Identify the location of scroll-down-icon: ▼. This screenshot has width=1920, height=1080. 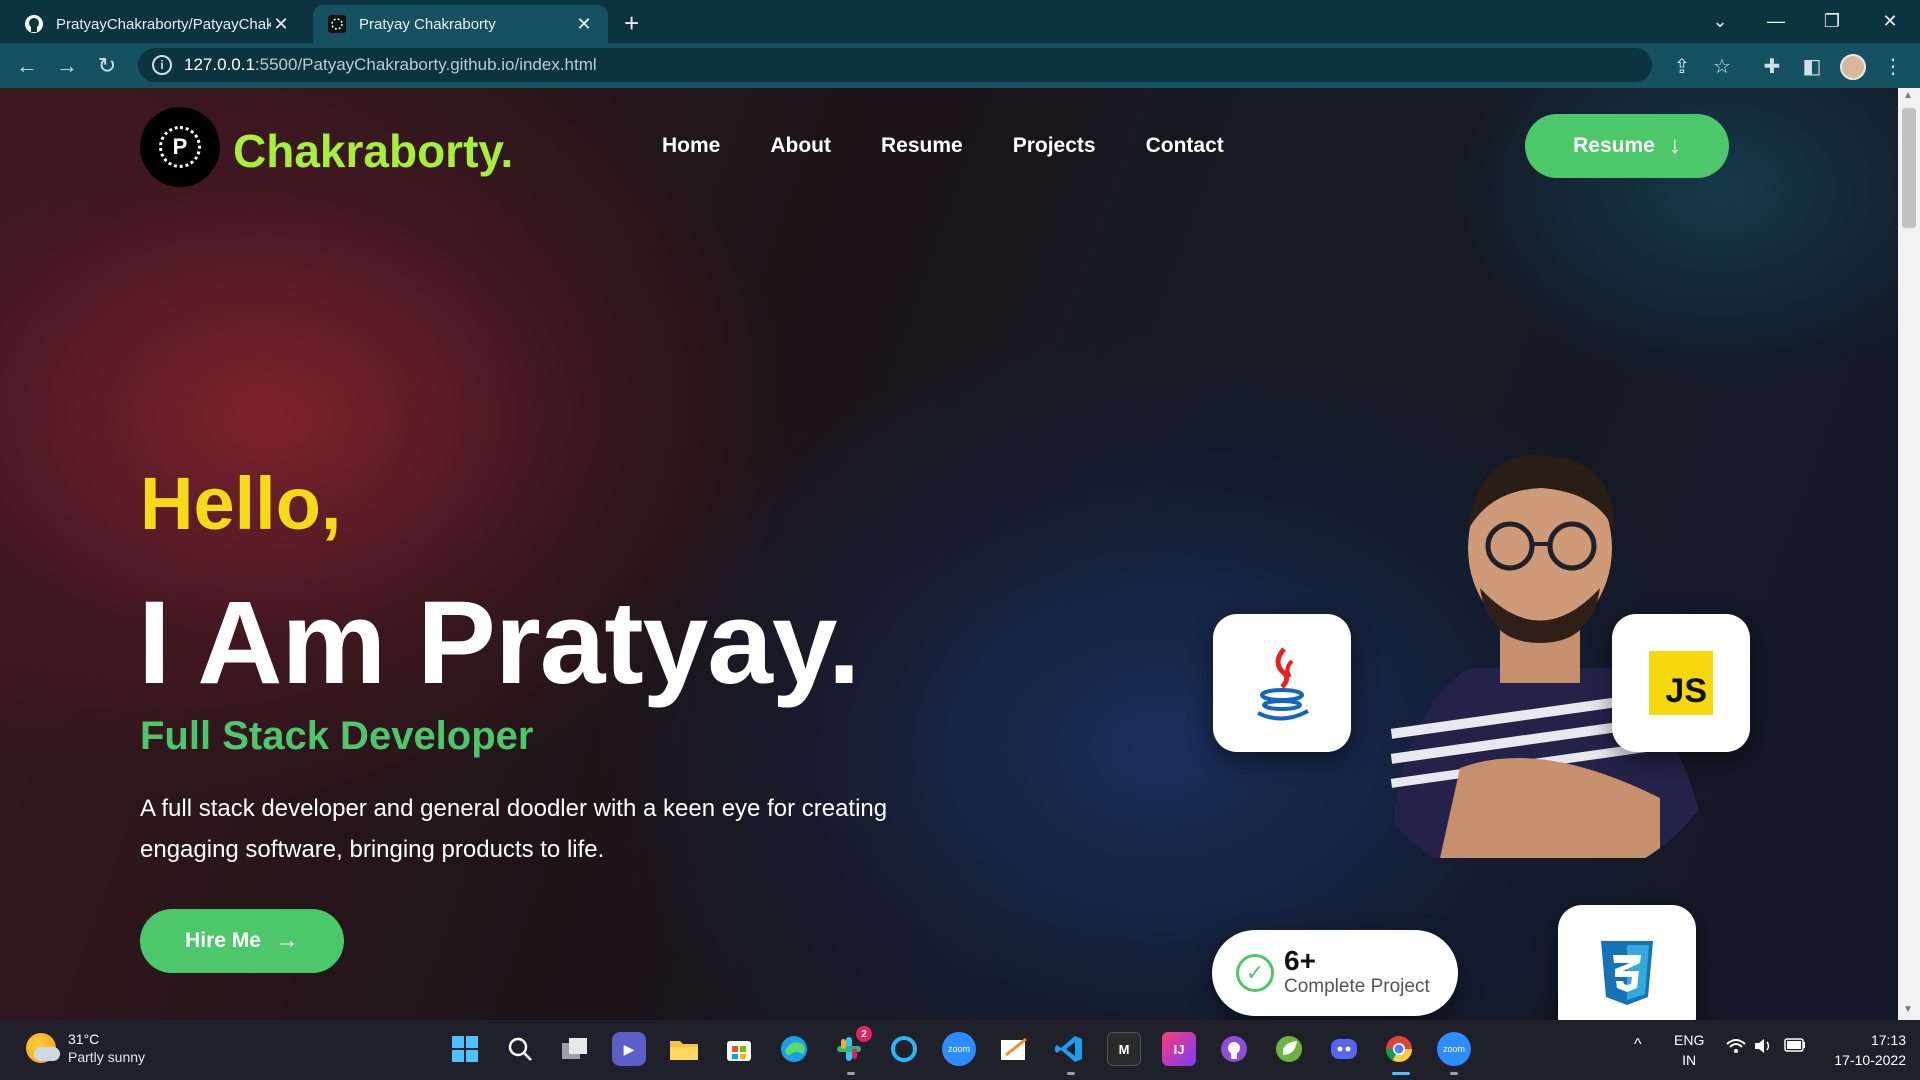
(1908, 1009).